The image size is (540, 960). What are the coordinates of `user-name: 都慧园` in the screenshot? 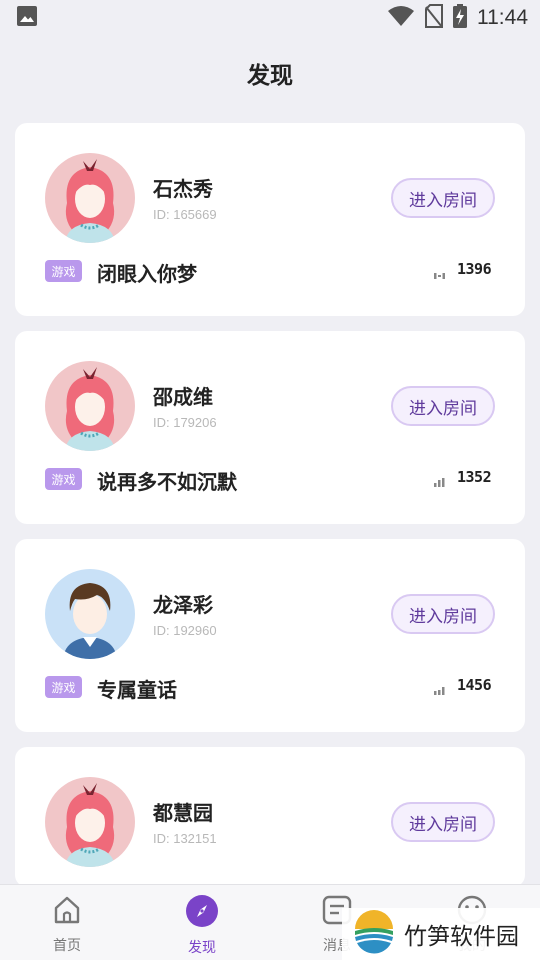 It's located at (183, 813).